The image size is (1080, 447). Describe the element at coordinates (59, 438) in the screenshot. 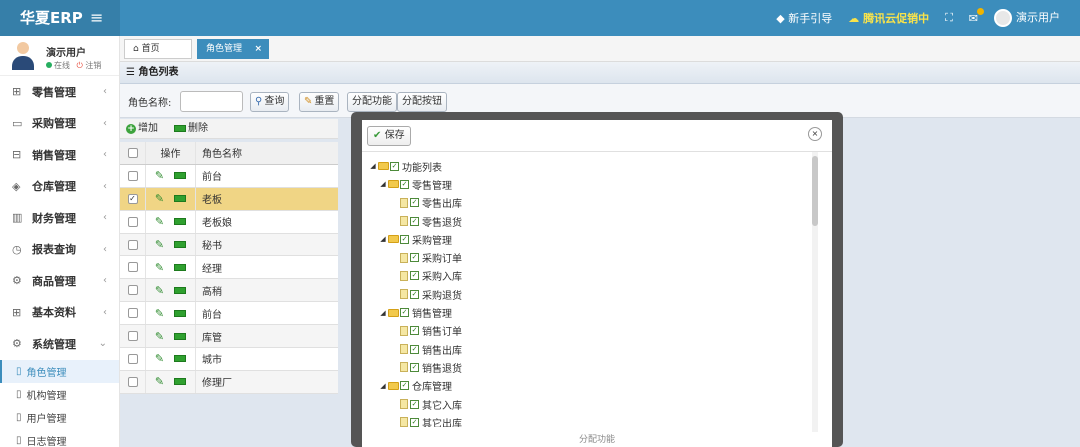

I see `sidebar-item-log-management: ▯ 日志管理` at that location.